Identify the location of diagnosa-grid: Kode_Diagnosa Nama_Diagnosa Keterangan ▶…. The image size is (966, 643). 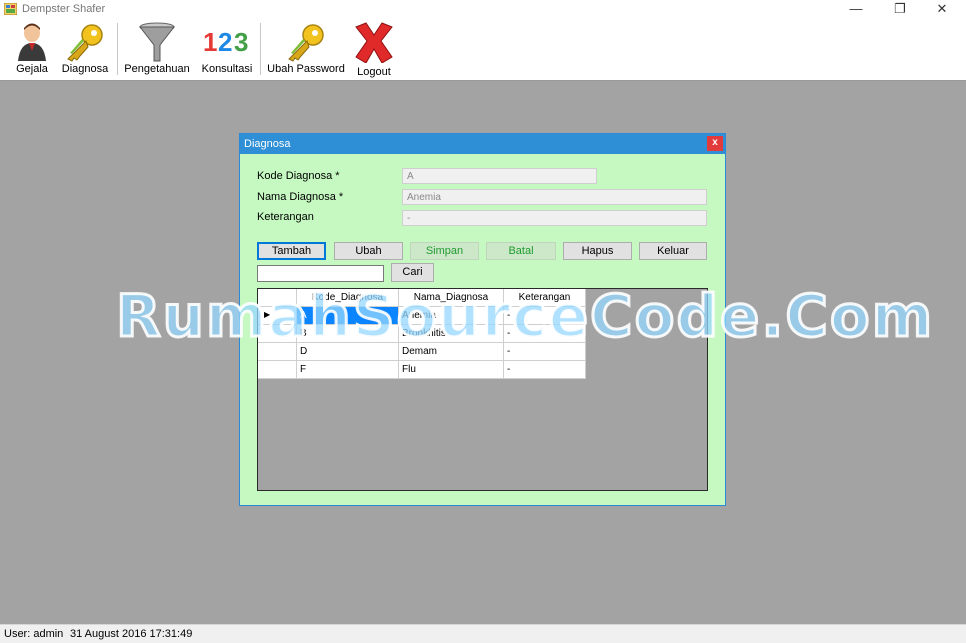
(482, 389).